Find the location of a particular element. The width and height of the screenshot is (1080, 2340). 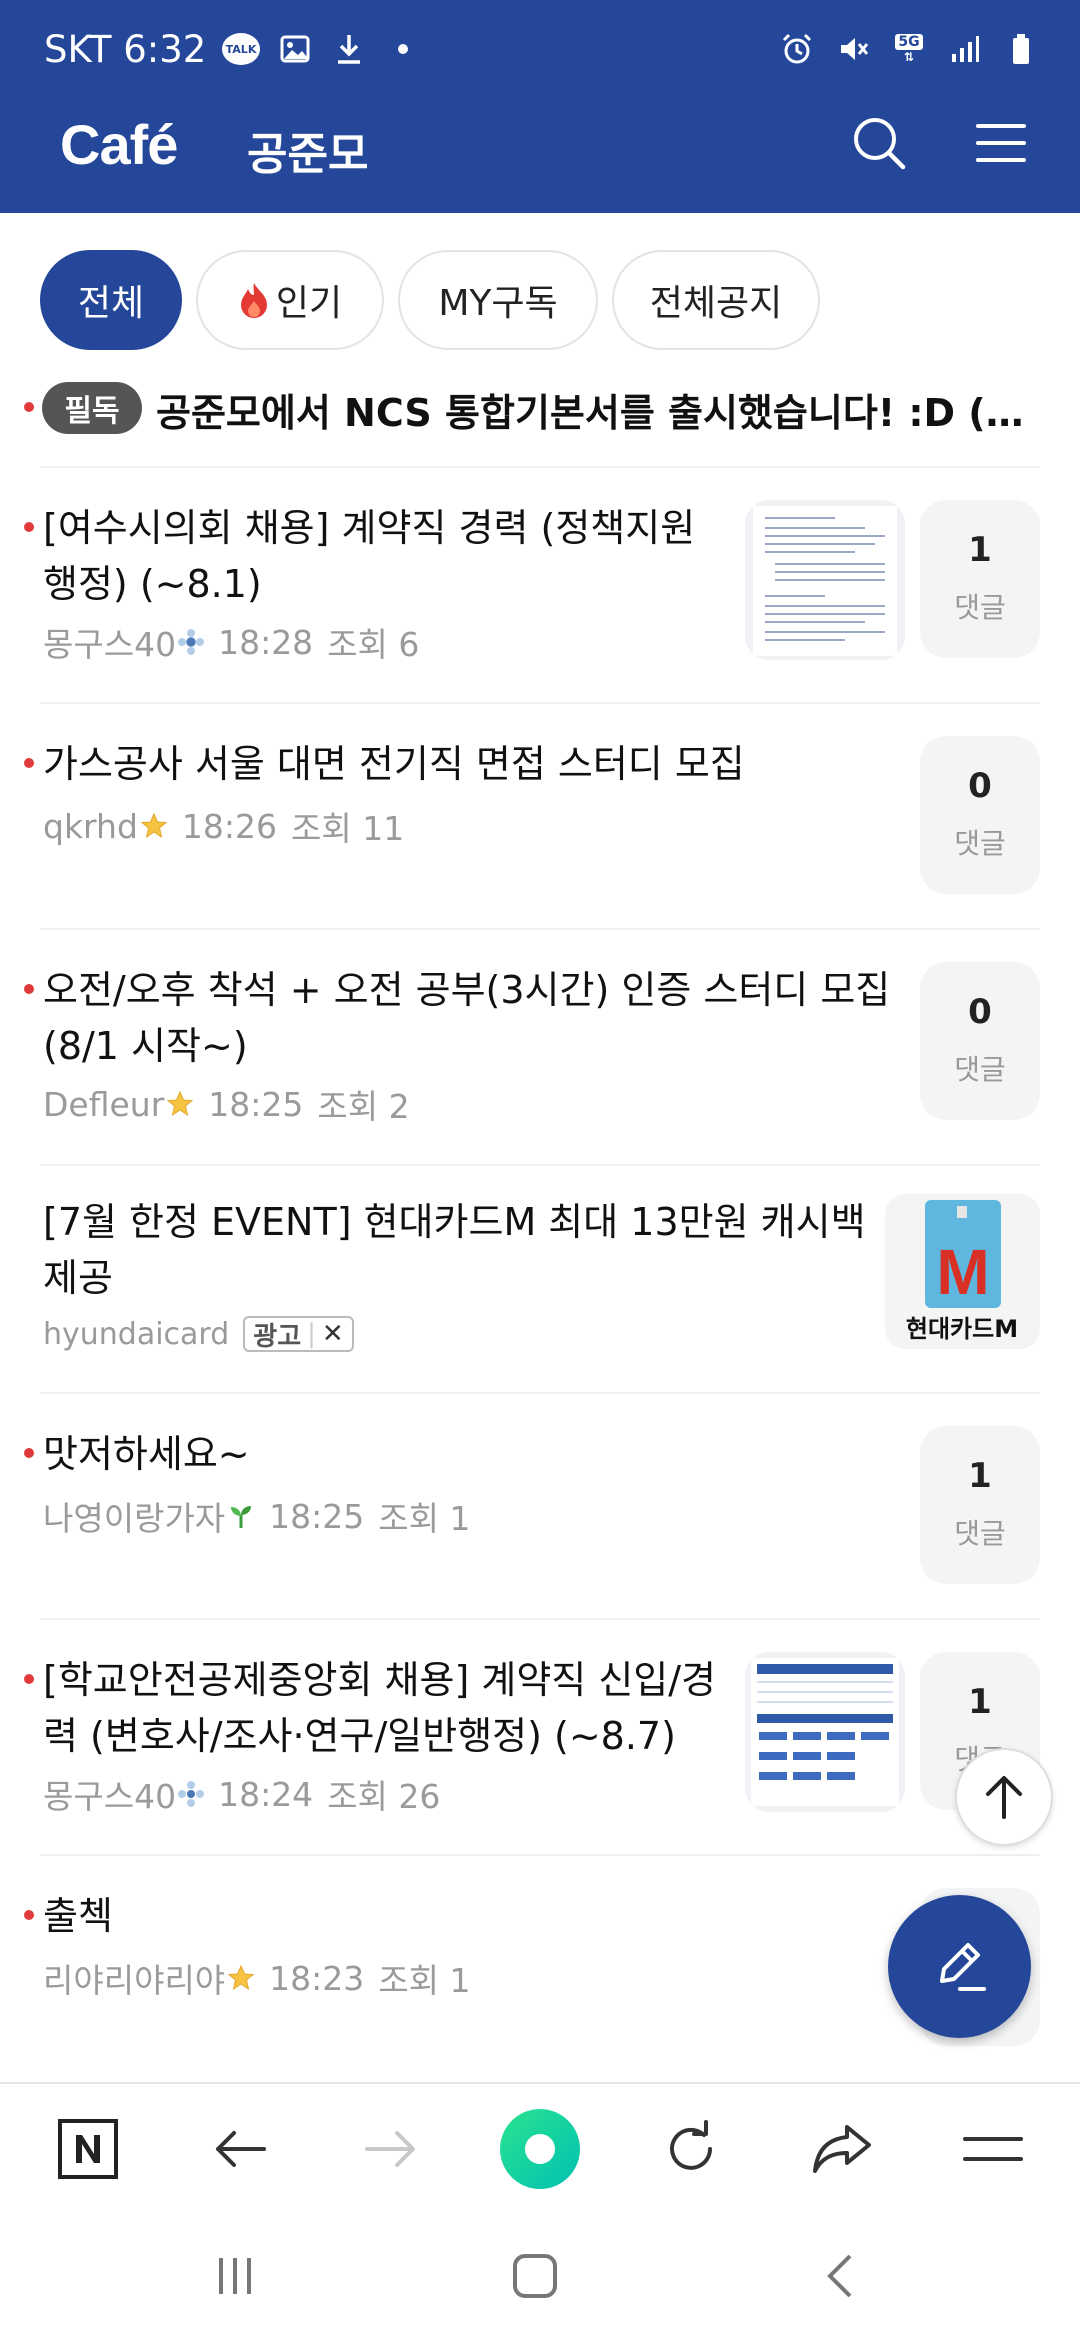

svg-text: 현대카드M is located at coordinates (962, 1329).